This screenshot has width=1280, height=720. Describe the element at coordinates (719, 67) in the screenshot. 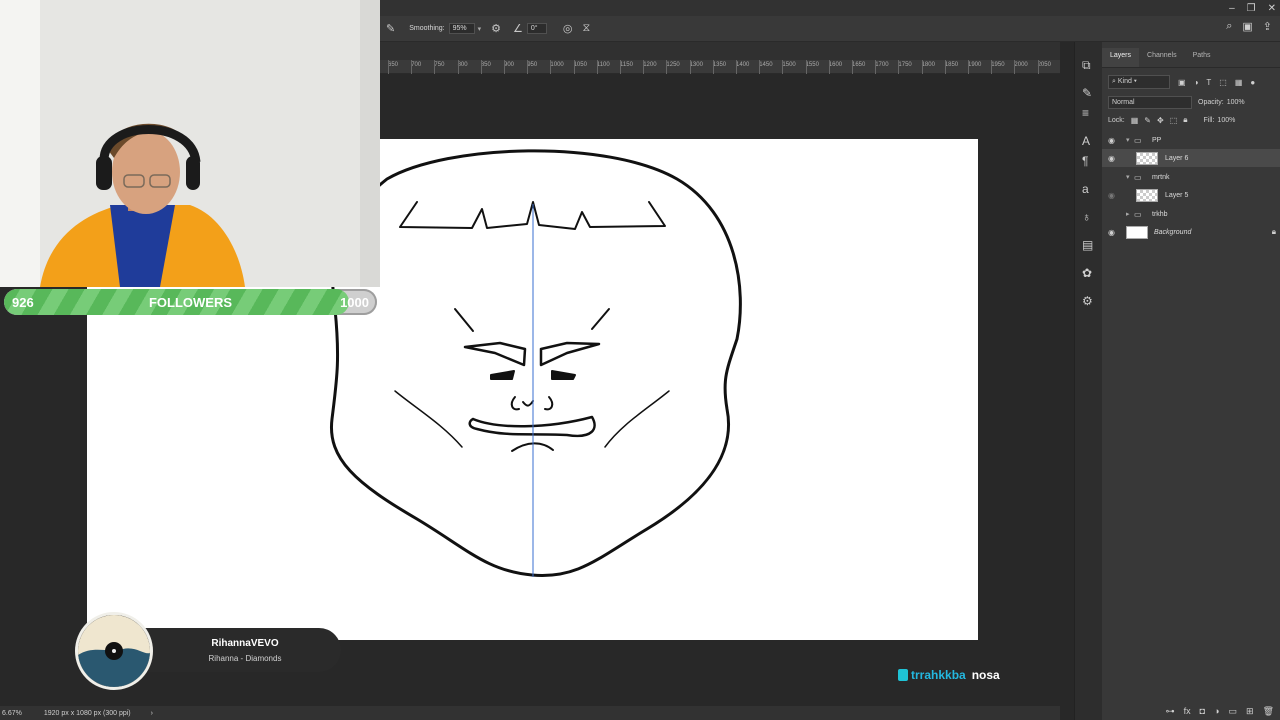

I see `ruler-tick-label: 1350` at that location.